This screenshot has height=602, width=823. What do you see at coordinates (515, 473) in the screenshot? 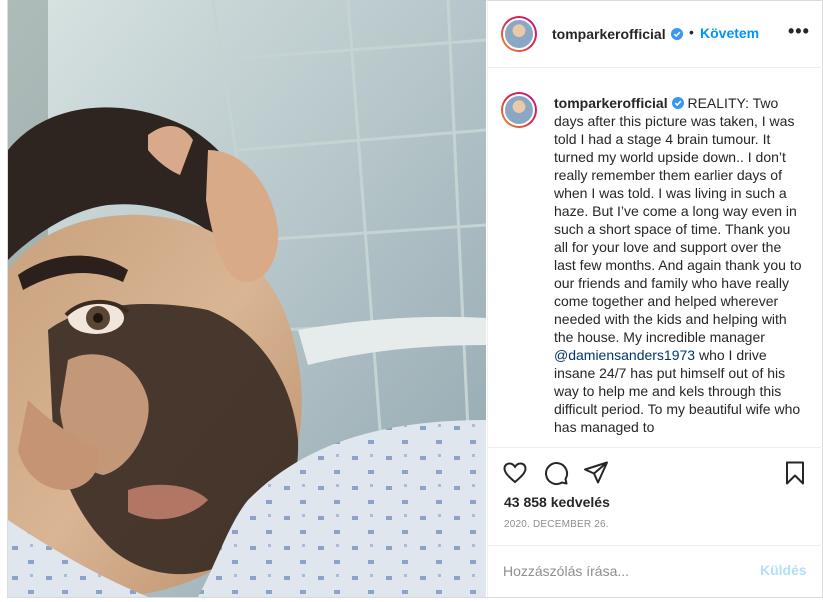
I see `heart-icon` at bounding box center [515, 473].